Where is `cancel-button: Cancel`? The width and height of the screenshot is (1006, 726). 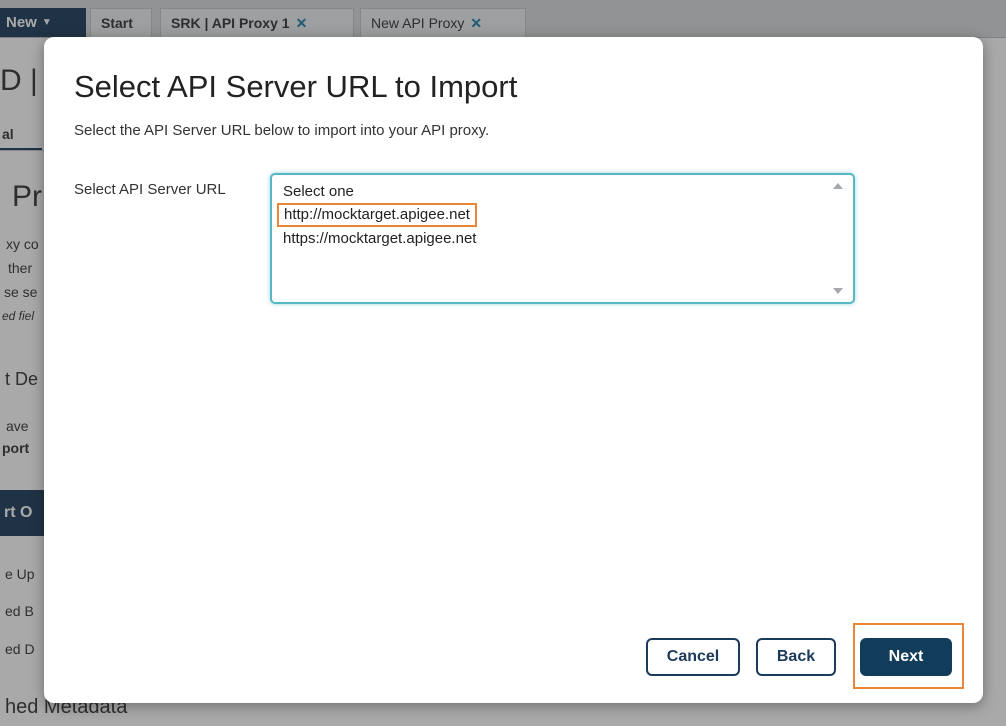
cancel-button: Cancel is located at coordinates (693, 657).